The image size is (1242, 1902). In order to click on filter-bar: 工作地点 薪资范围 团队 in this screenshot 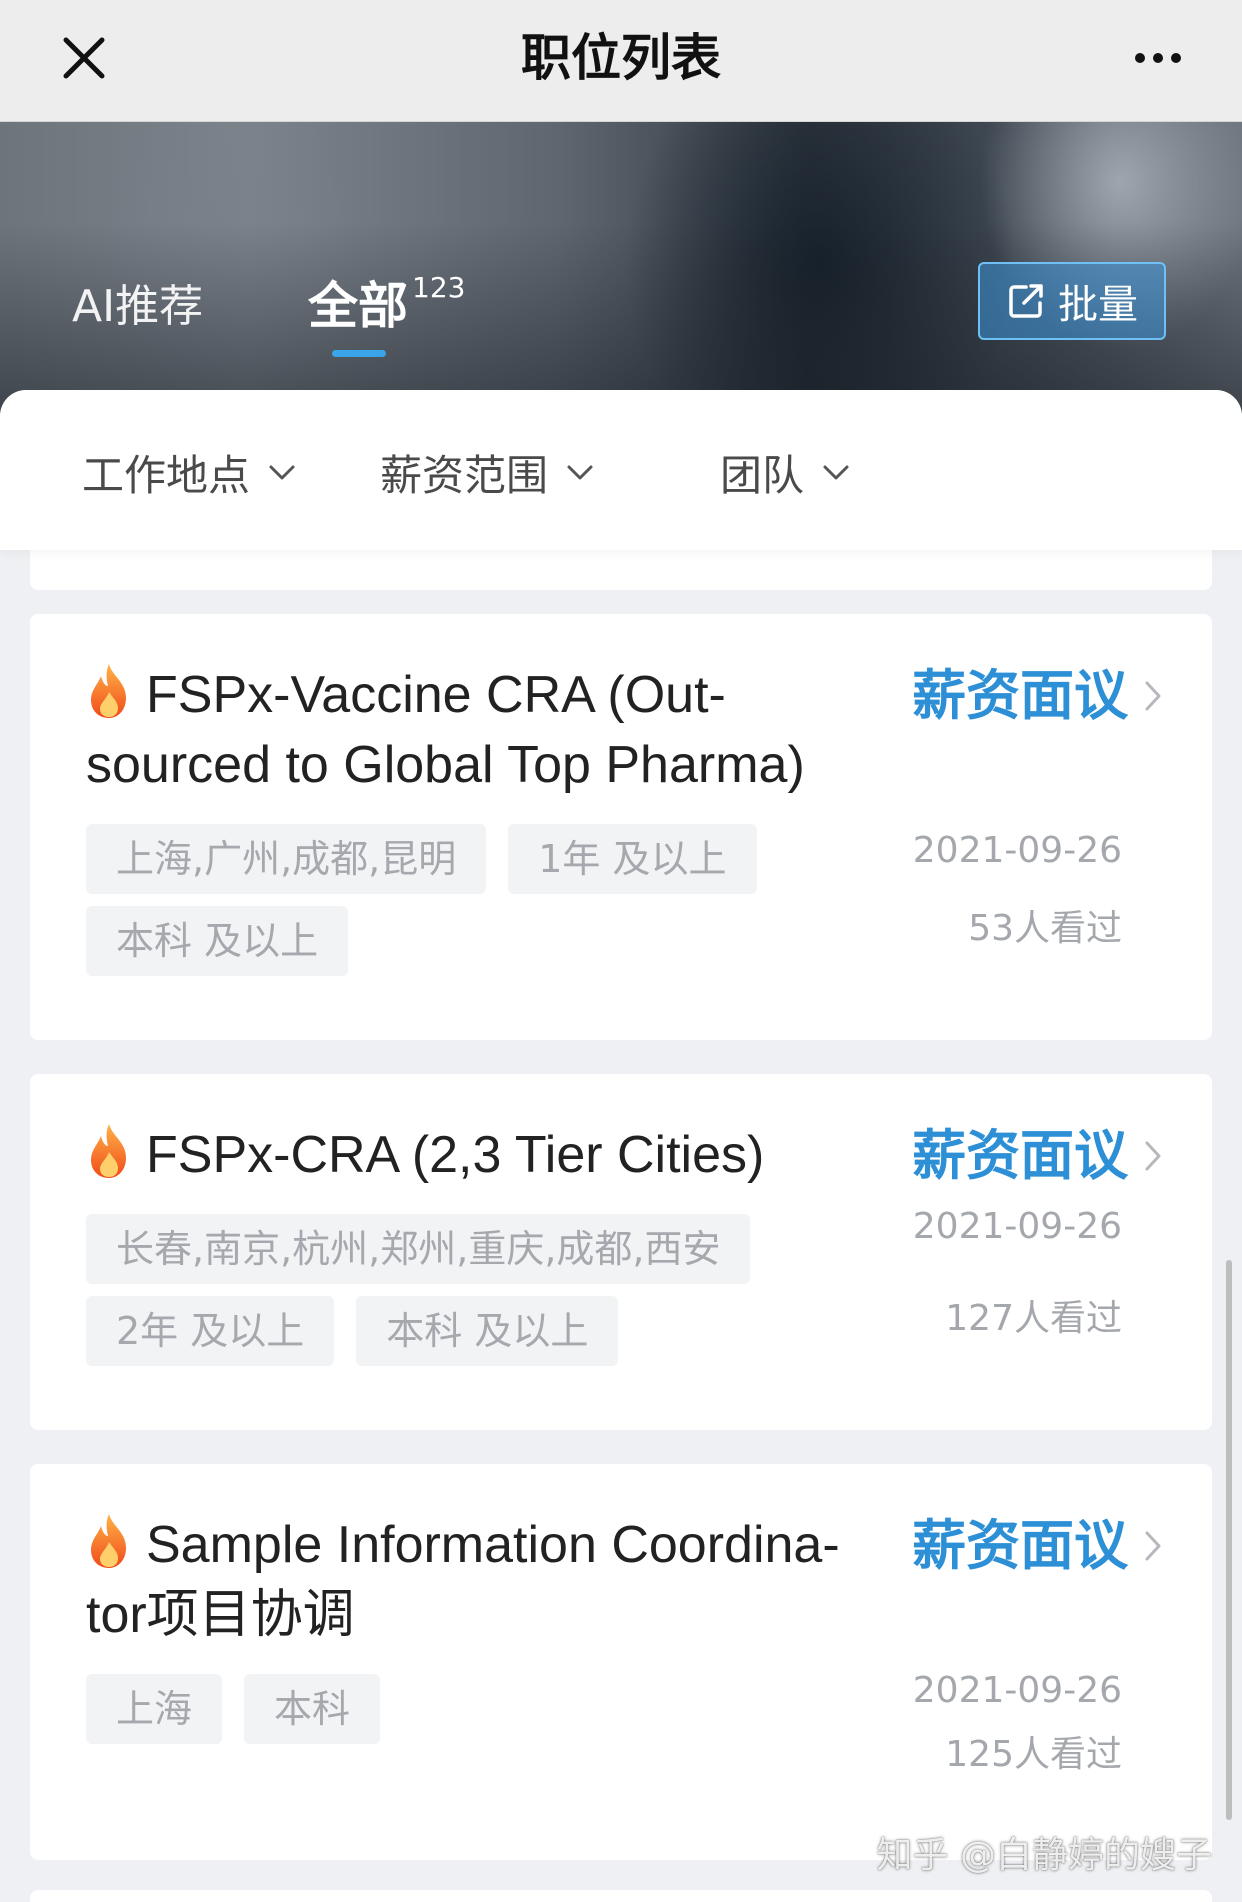, I will do `click(621, 470)`.